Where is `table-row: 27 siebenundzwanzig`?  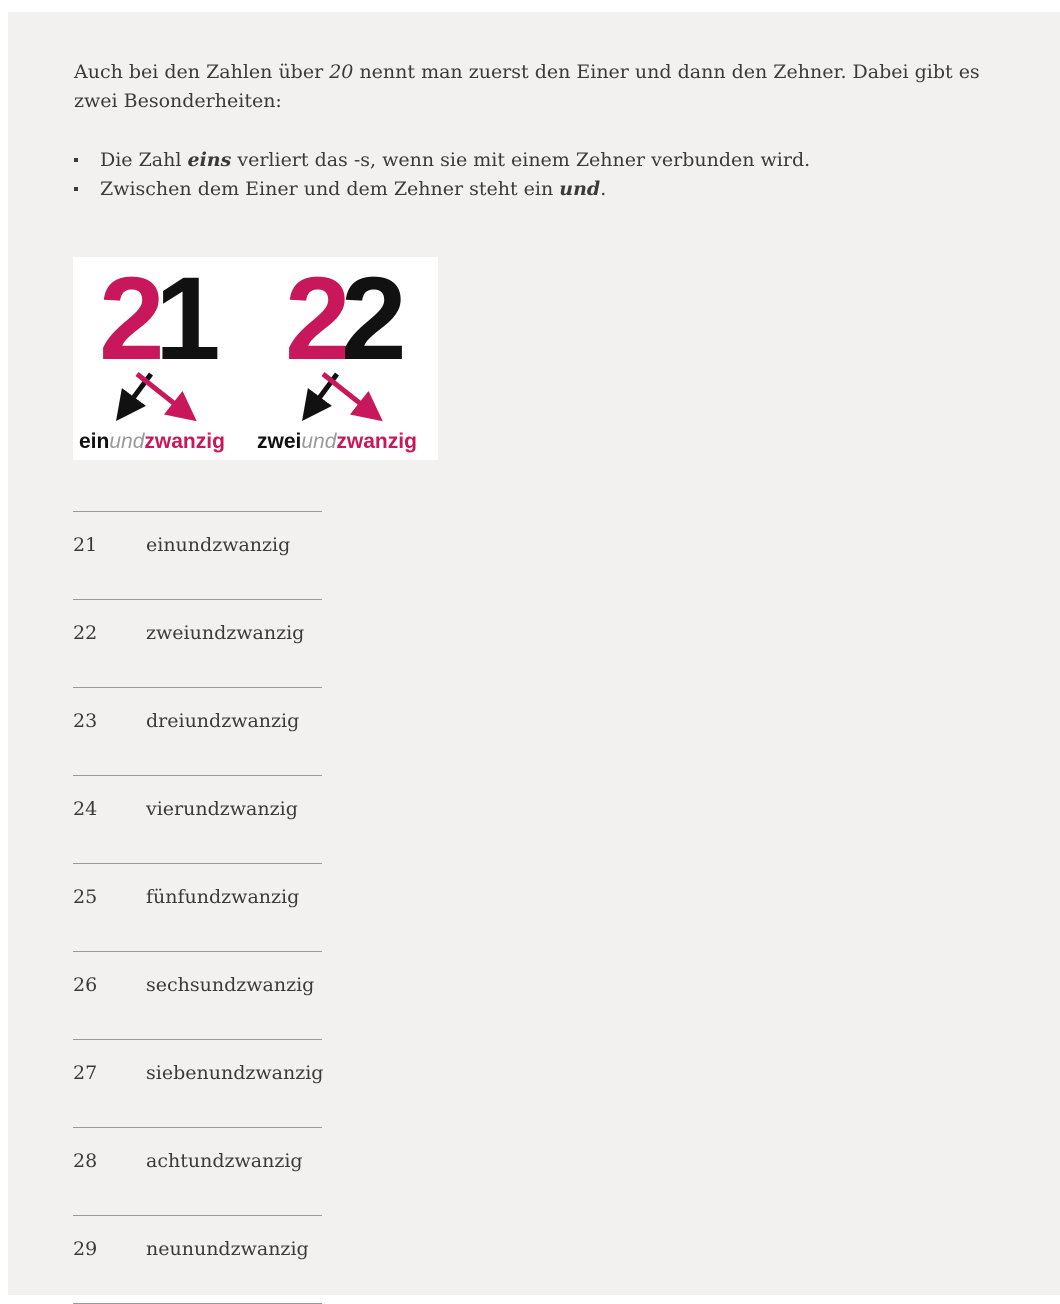
table-row: 27 siebenundzwanzig is located at coordinates (198, 1083).